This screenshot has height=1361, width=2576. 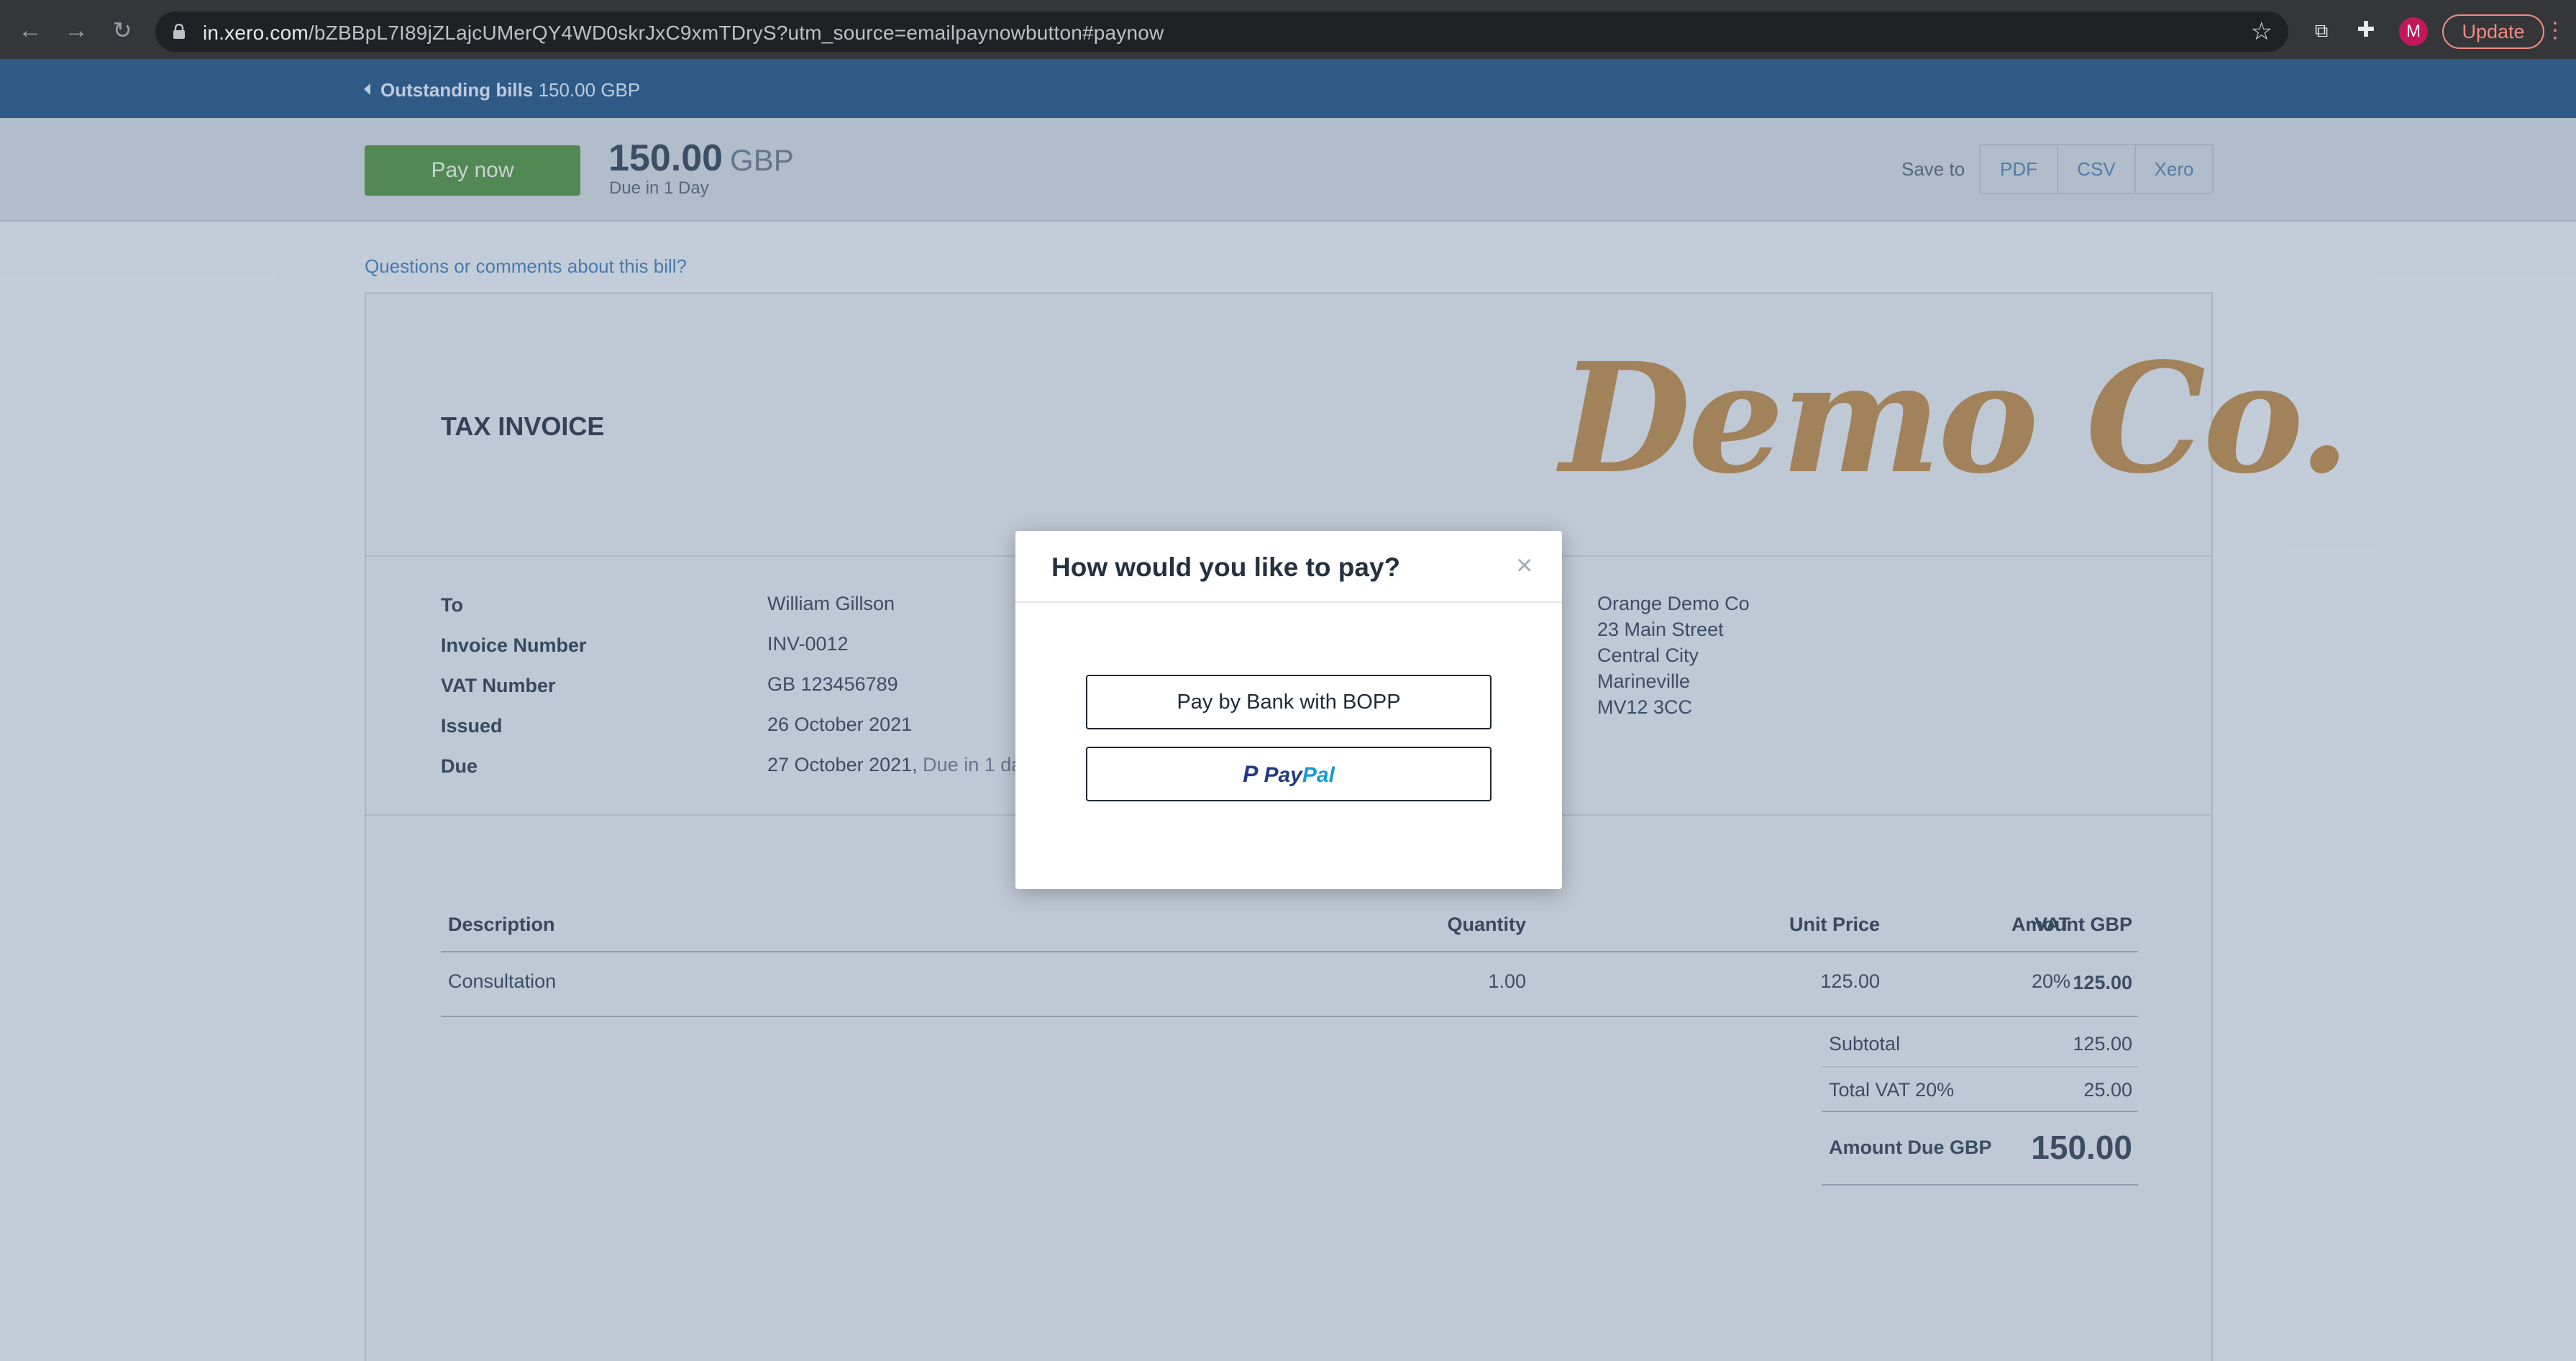 I want to click on back-arrow-icon: ←, so click(x=30, y=30).